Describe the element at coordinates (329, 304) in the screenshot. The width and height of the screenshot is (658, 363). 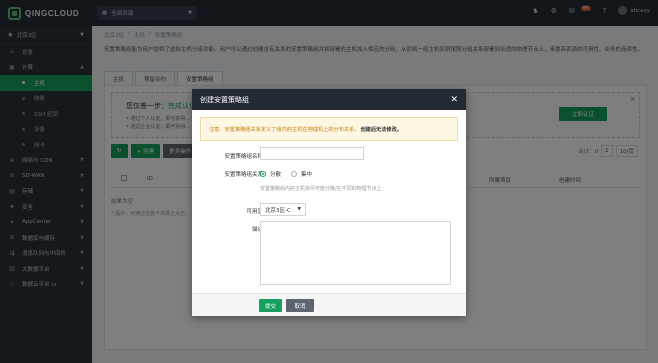
I see `dialog-footer: 提交 取消` at that location.